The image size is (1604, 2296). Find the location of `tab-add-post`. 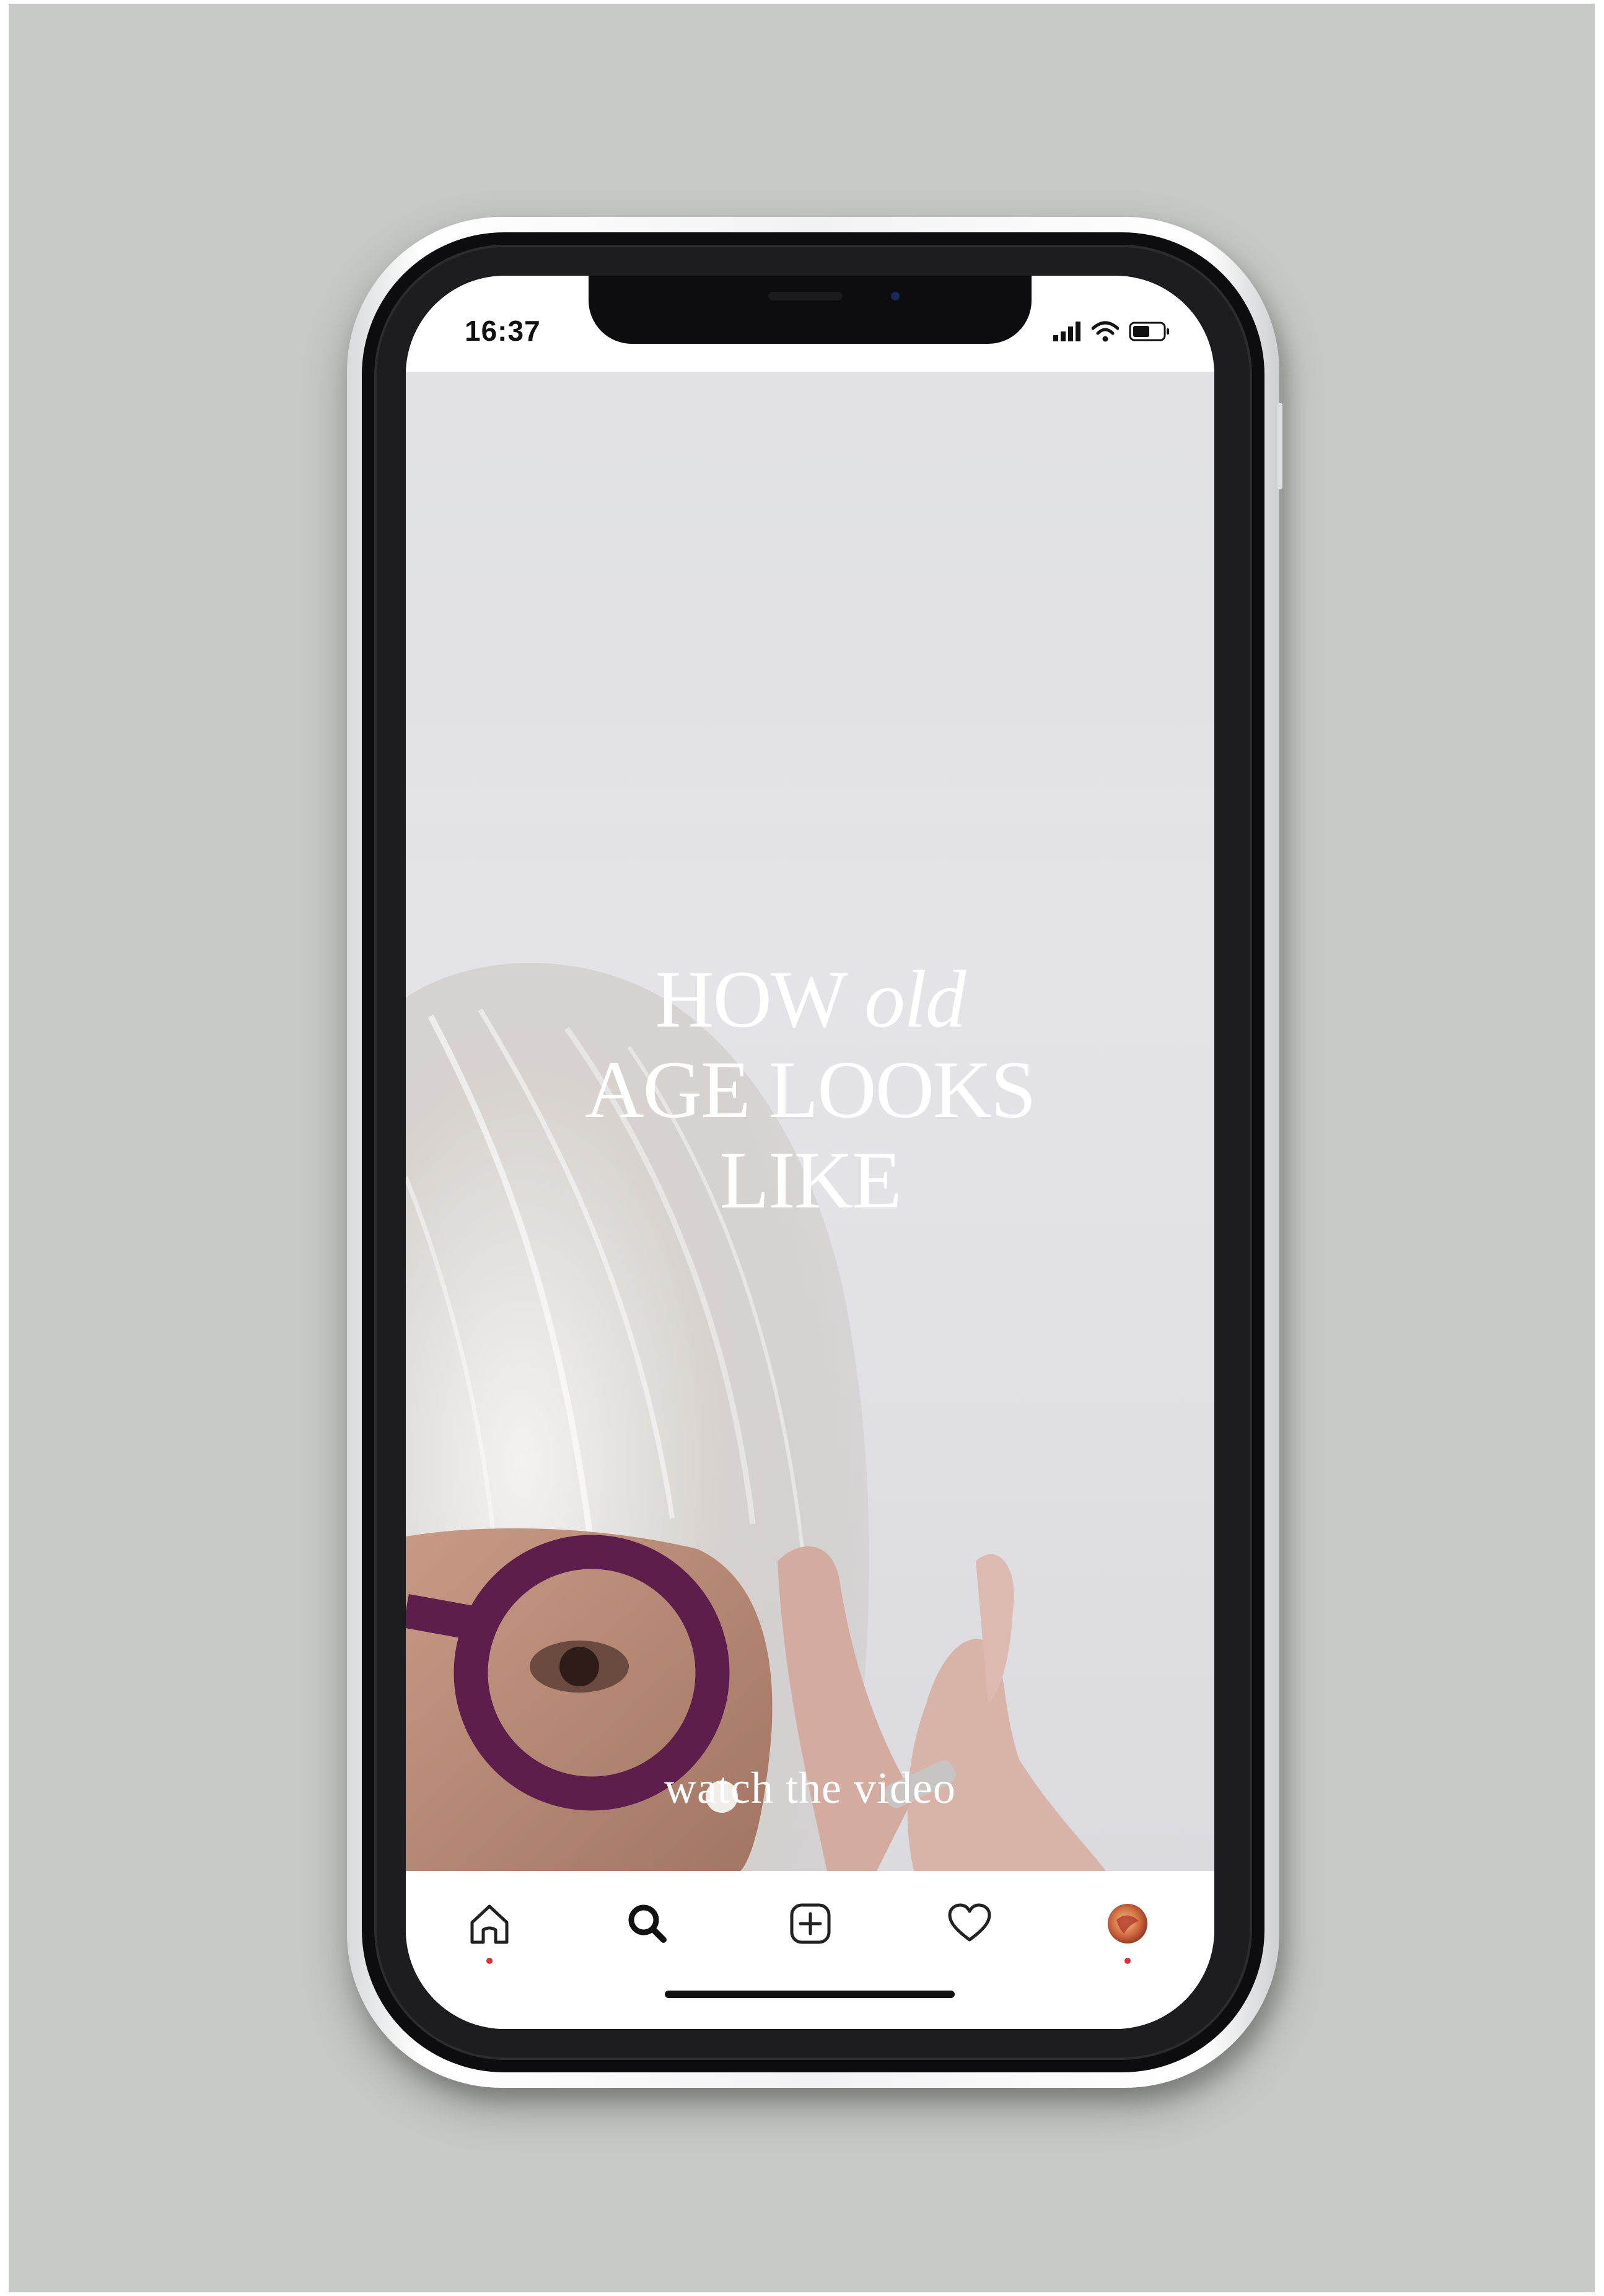

tab-add-post is located at coordinates (810, 1924).